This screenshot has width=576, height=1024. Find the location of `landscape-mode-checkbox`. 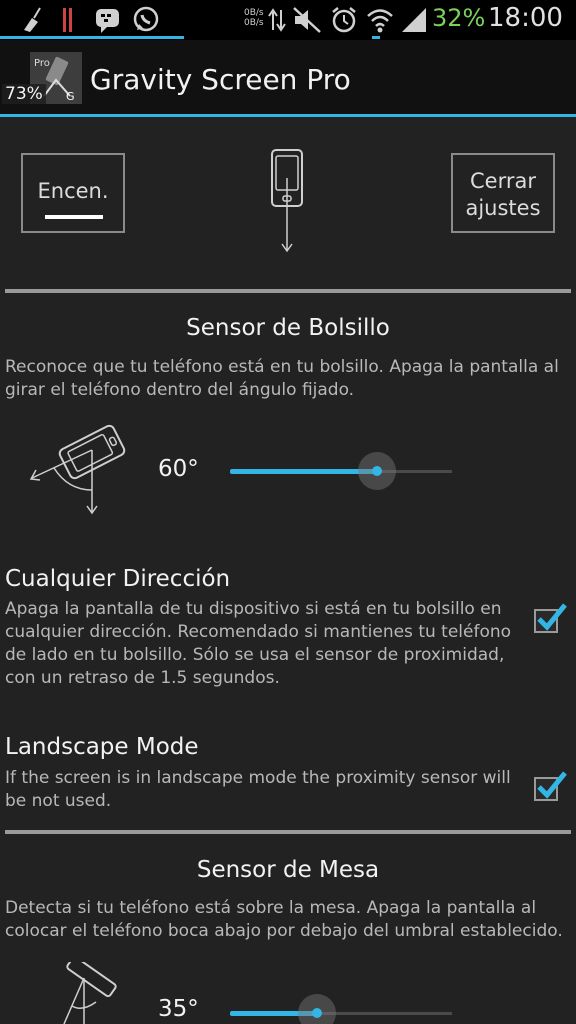

landscape-mode-checkbox is located at coordinates (550, 786).